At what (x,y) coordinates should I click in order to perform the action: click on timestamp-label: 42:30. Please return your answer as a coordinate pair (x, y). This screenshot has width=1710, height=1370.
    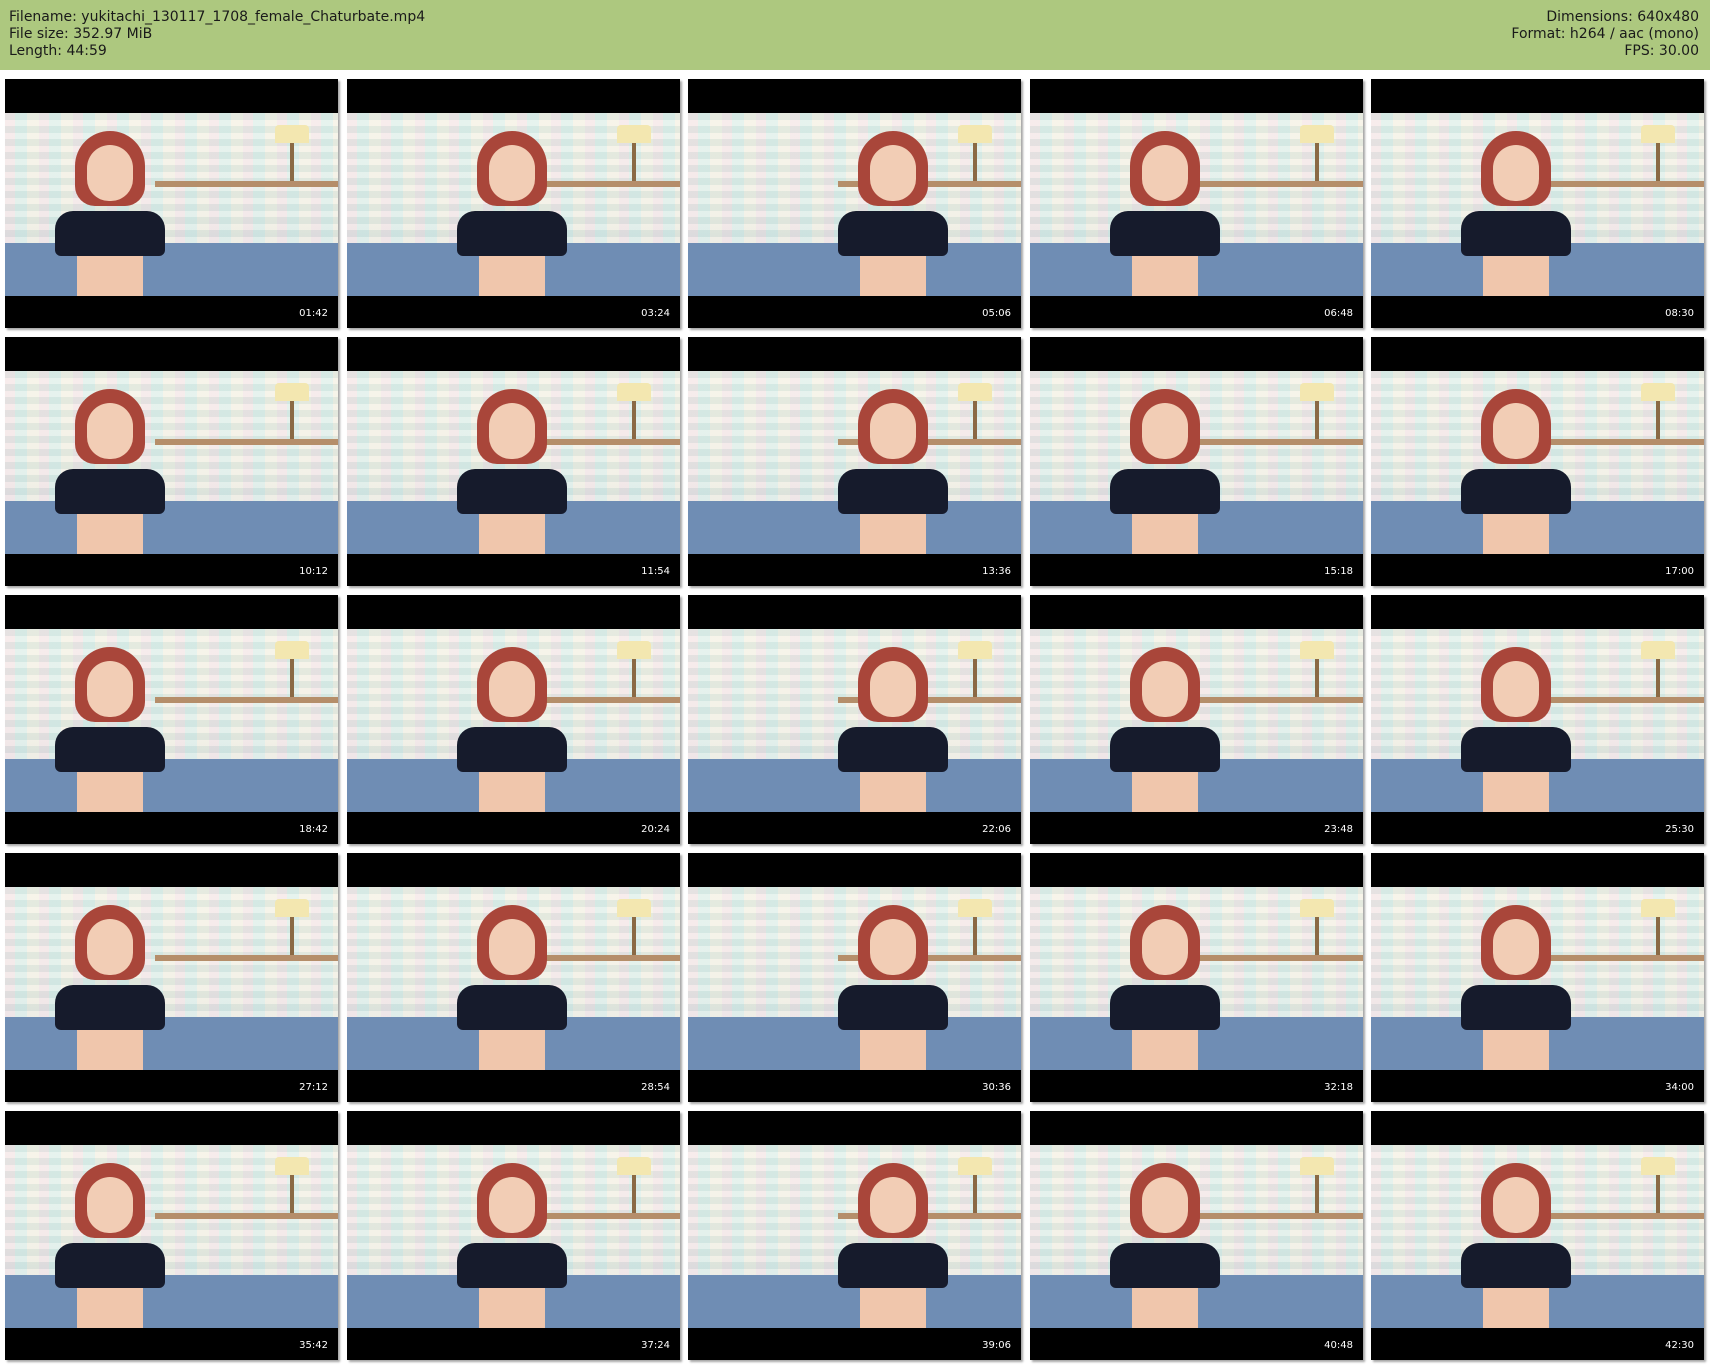
    Looking at the image, I should click on (1679, 1345).